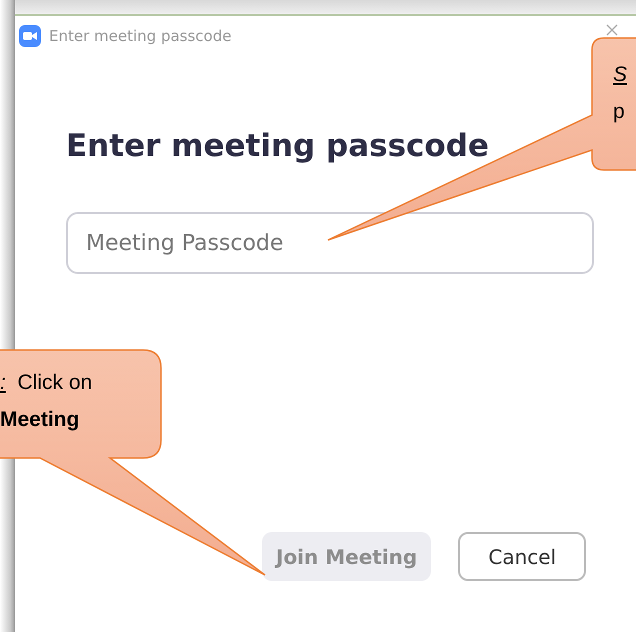  I want to click on video-camera-logo-icon, so click(30, 36).